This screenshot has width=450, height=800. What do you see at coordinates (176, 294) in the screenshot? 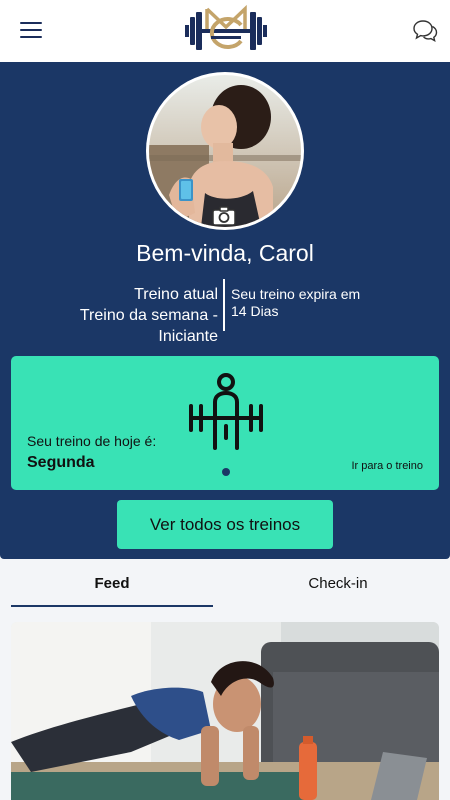
I see `plan-label: Treino atual` at bounding box center [176, 294].